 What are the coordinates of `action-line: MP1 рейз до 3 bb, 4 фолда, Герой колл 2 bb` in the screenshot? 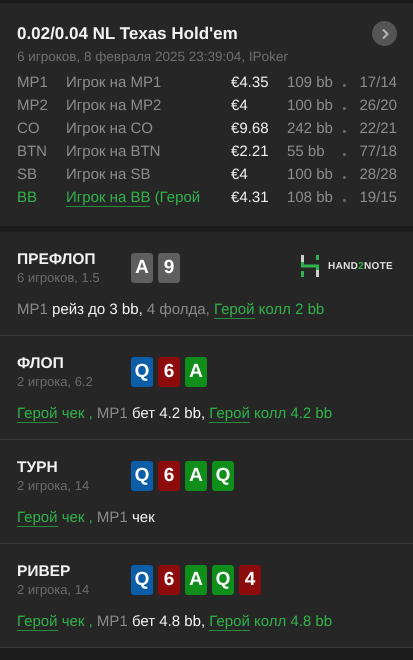 It's located at (171, 310).